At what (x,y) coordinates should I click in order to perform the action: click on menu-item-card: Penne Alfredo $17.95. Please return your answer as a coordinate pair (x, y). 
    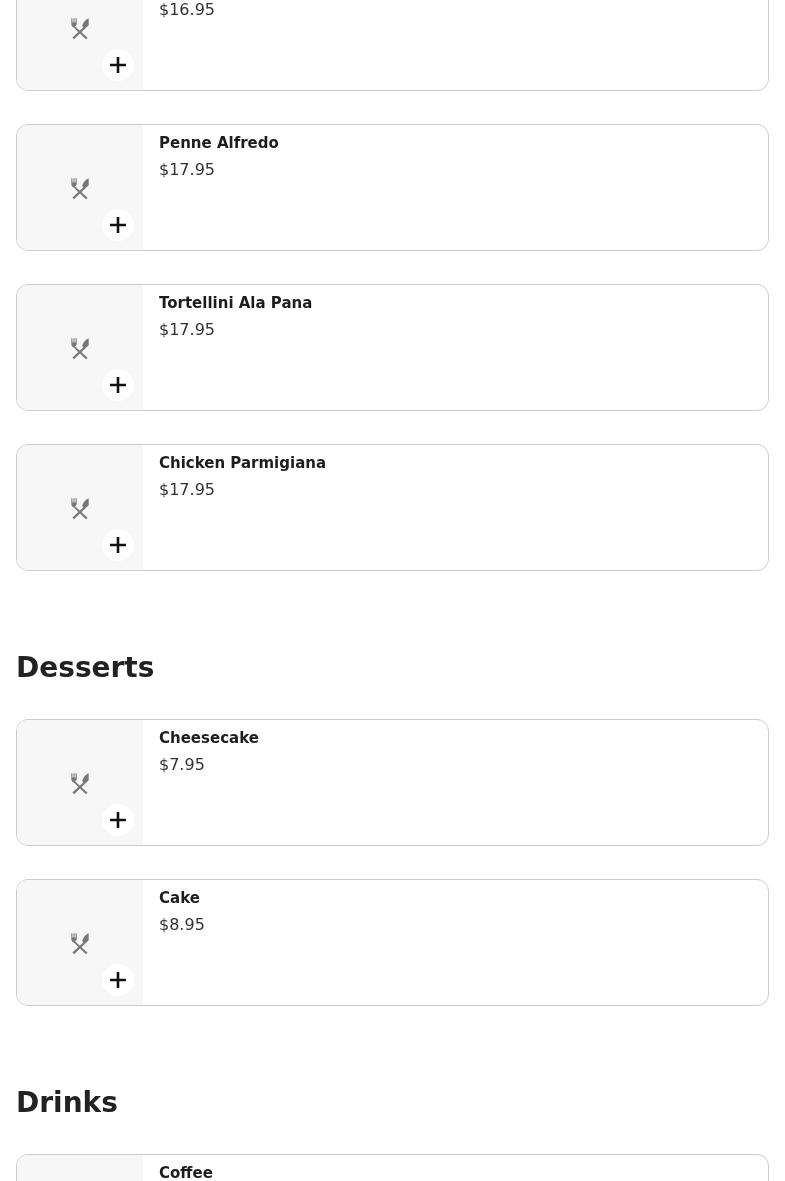
    Looking at the image, I should click on (392, 187).